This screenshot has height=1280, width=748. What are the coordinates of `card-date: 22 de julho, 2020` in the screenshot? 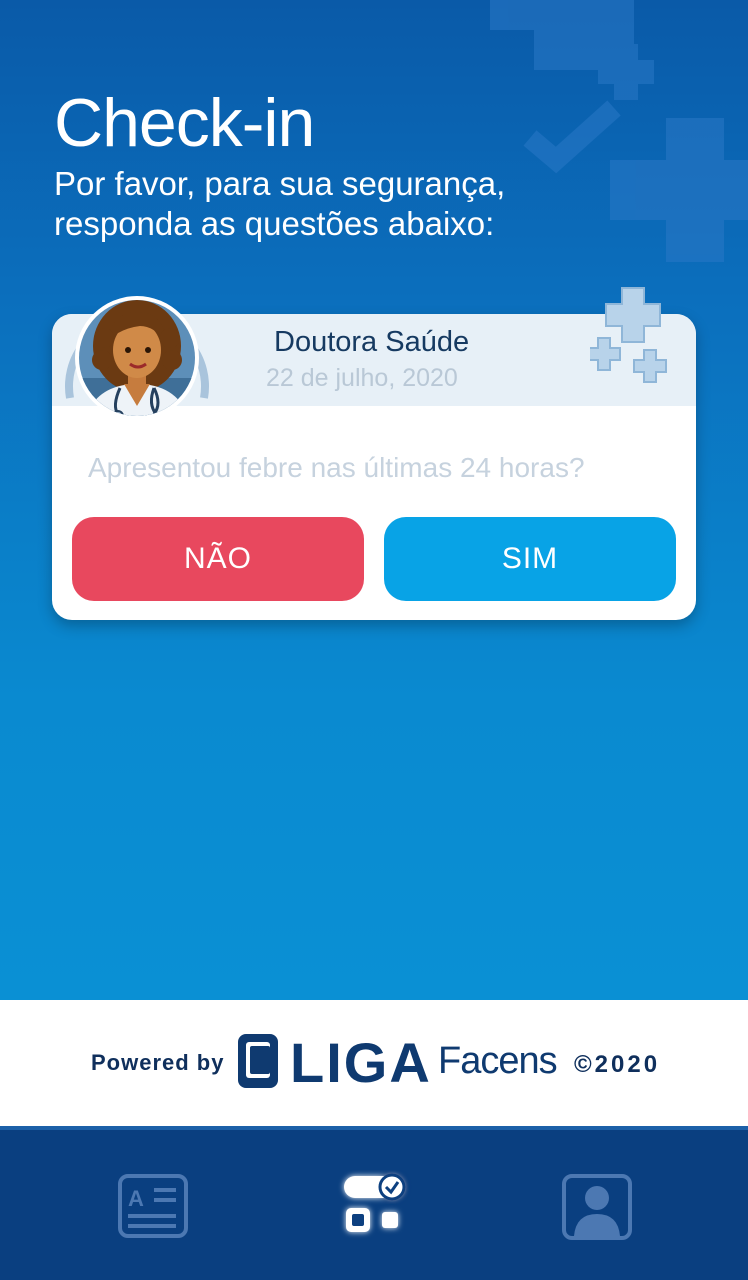 It's located at (362, 378).